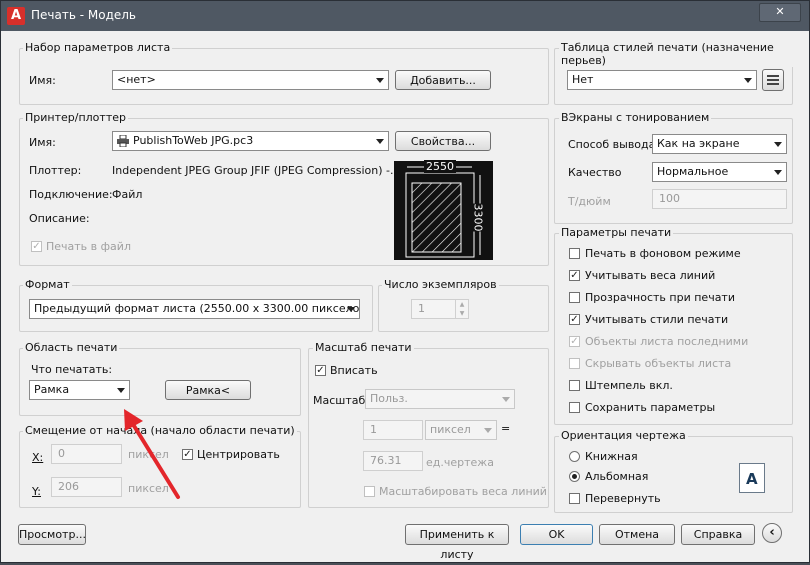  What do you see at coordinates (693, 171) in the screenshot?
I see `quality-value: Нормальное` at bounding box center [693, 171].